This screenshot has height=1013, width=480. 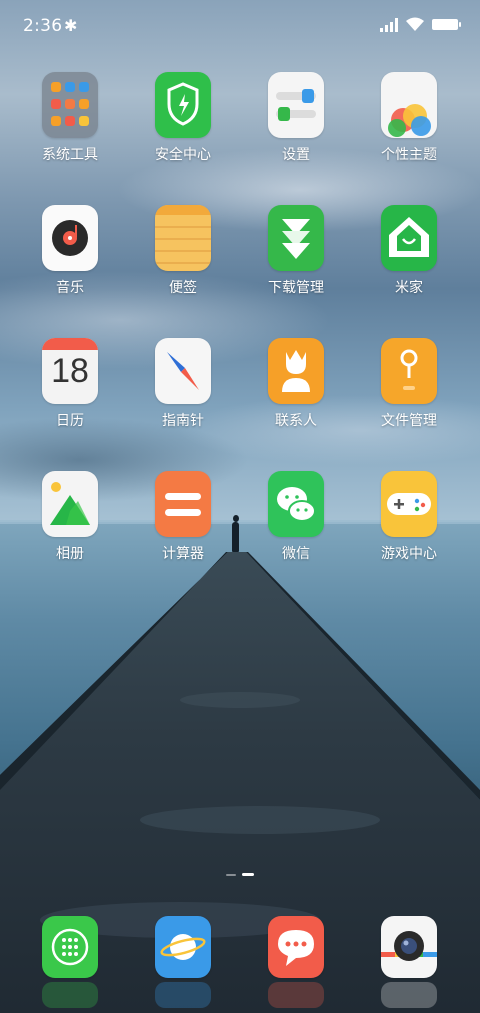 What do you see at coordinates (296, 554) in the screenshot?
I see `app-label: 微信` at bounding box center [296, 554].